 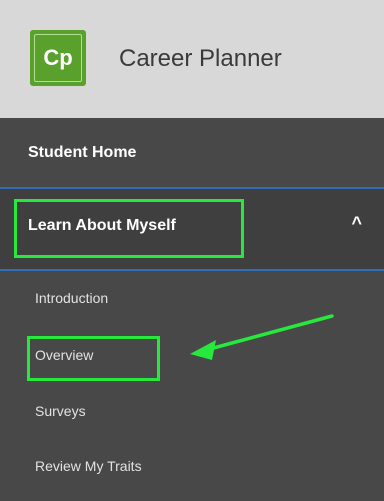 What do you see at coordinates (60, 411) in the screenshot?
I see `nav-item-surveys: Surveys` at bounding box center [60, 411].